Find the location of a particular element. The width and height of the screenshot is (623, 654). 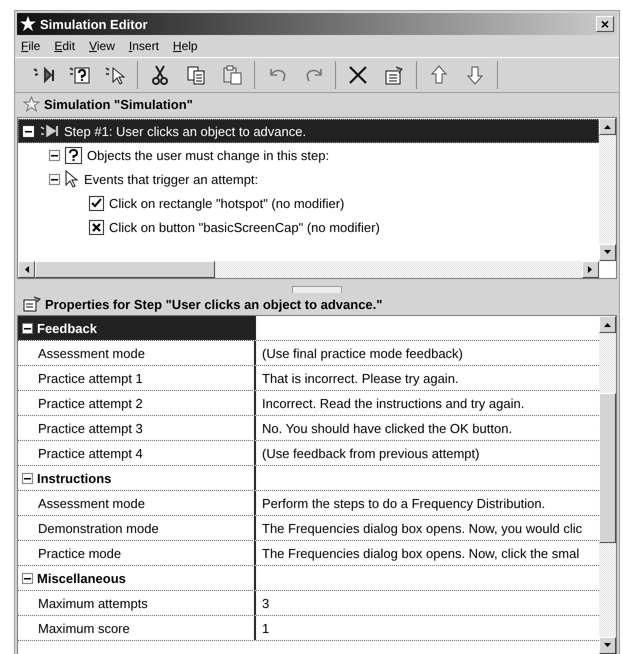

checkmark-icon is located at coordinates (96, 203).